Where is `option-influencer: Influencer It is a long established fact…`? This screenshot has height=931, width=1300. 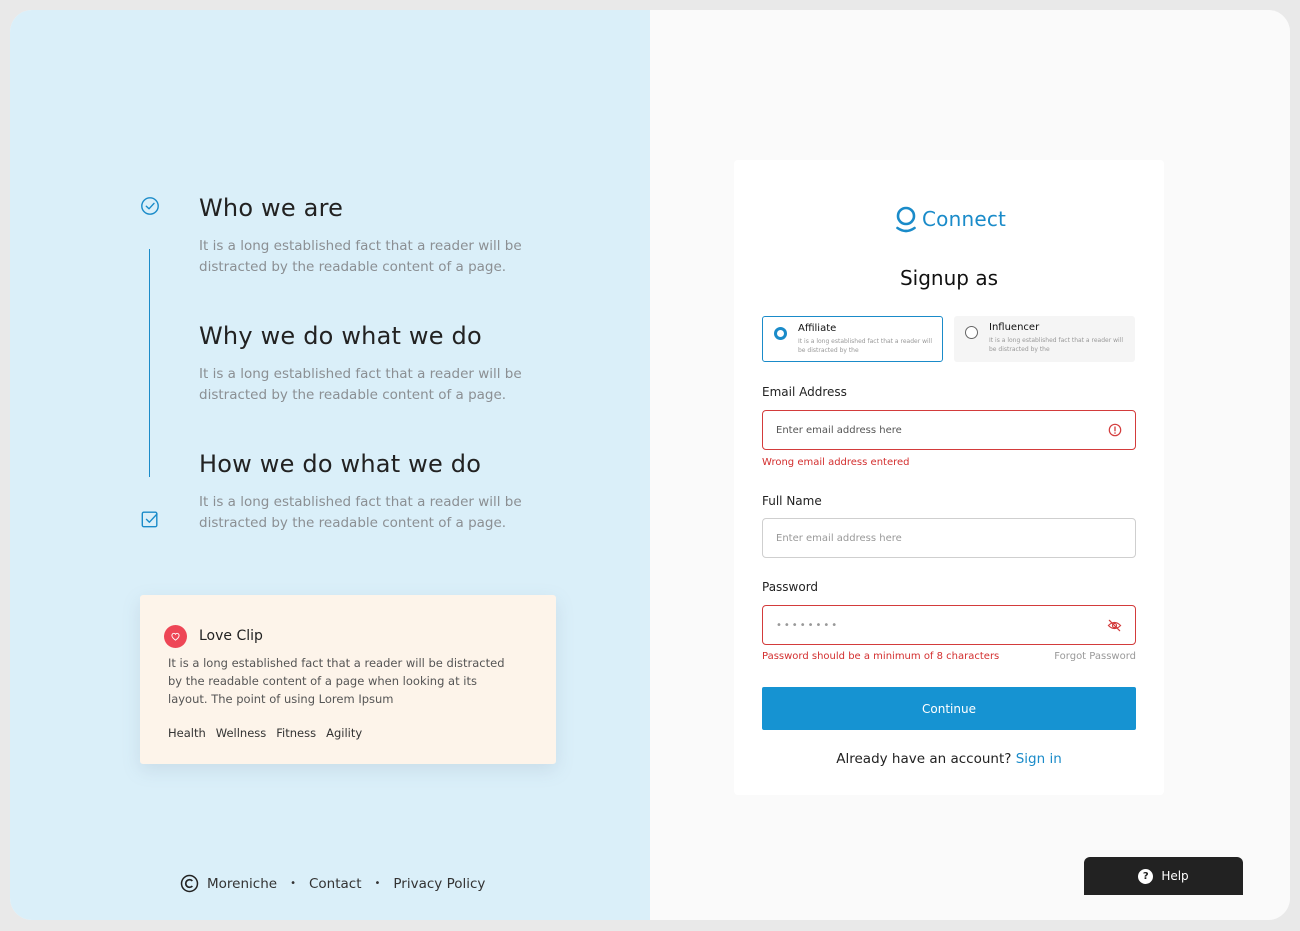
option-influencer: Influencer It is a long established fact… is located at coordinates (1044, 339).